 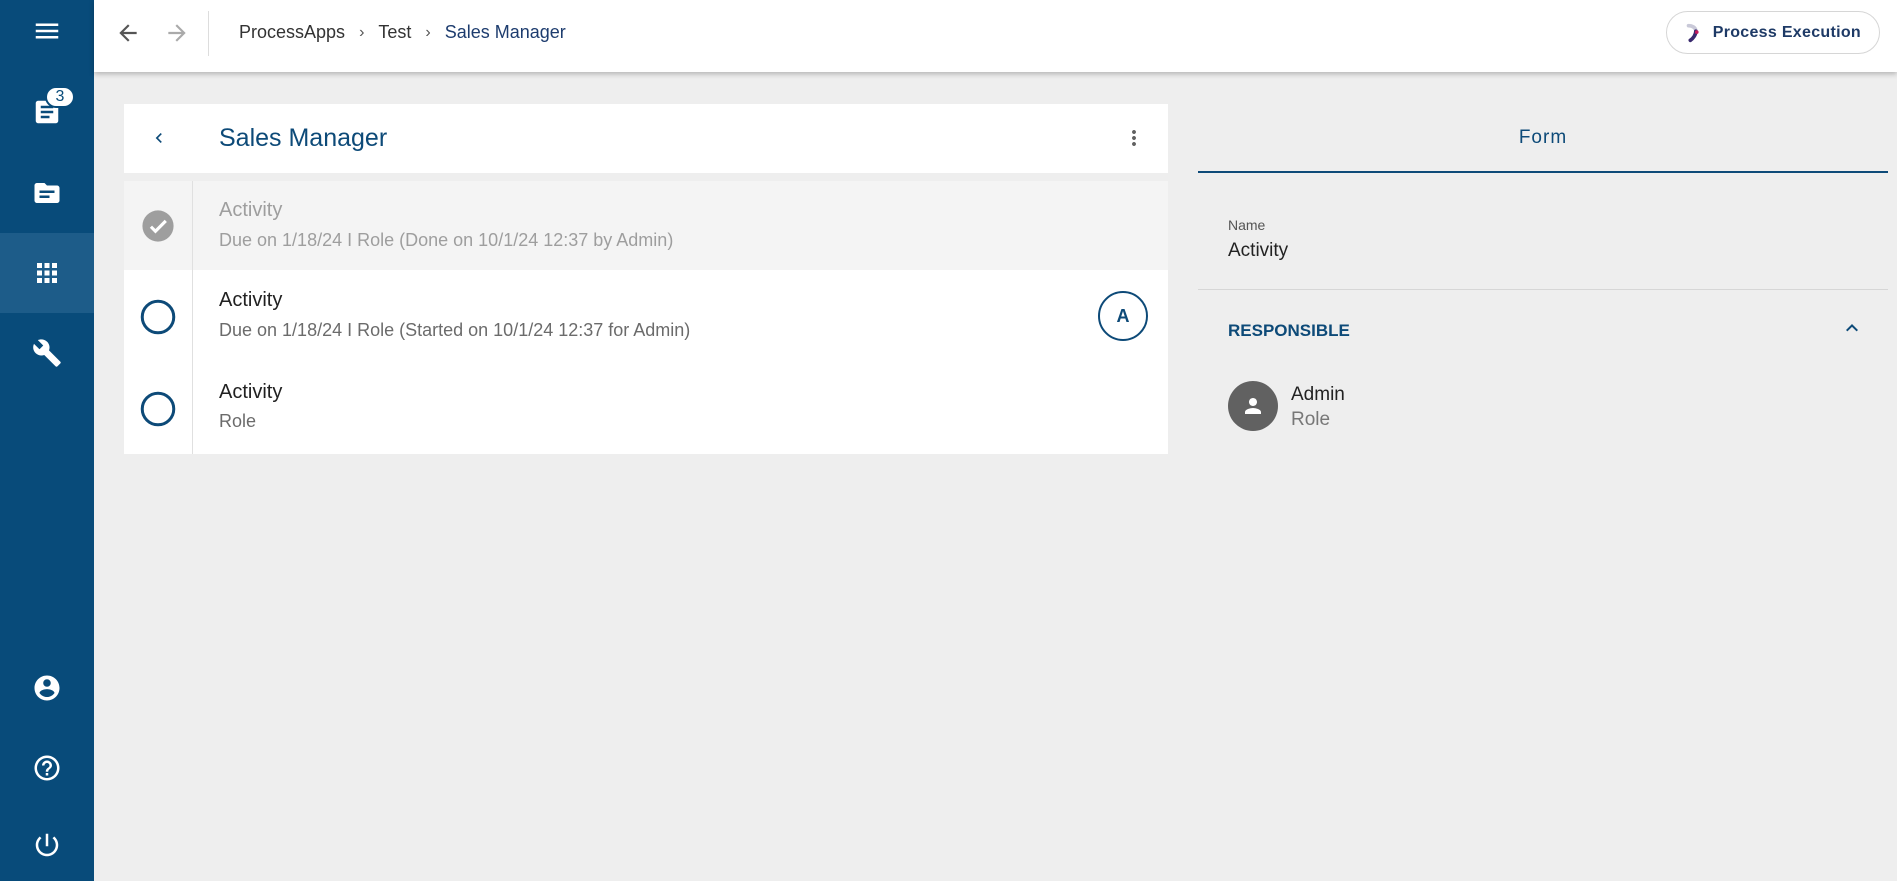 I want to click on help-icon, so click(x=47, y=768).